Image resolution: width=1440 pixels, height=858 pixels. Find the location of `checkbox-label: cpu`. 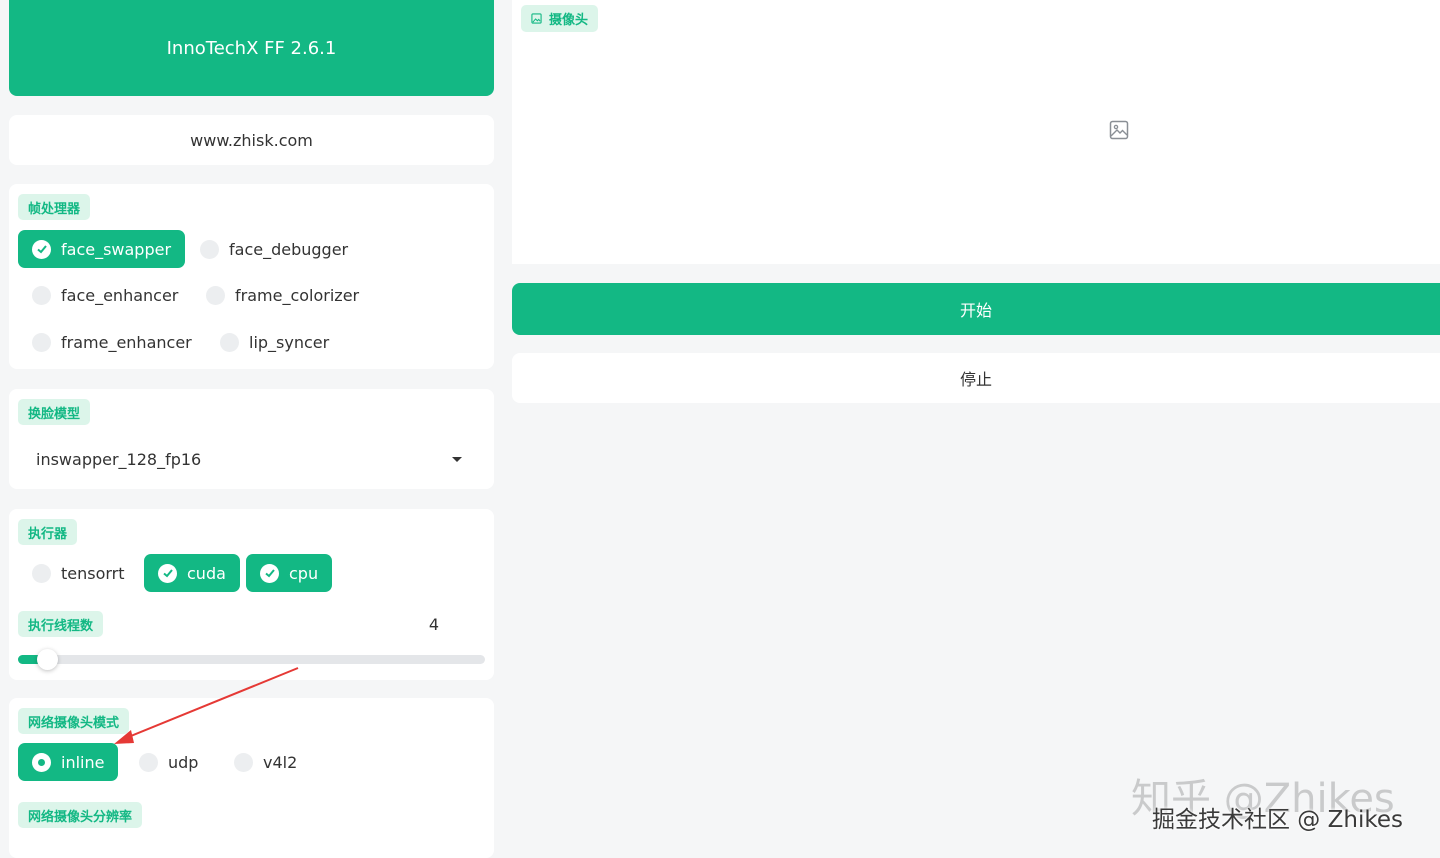

checkbox-label: cpu is located at coordinates (304, 573).